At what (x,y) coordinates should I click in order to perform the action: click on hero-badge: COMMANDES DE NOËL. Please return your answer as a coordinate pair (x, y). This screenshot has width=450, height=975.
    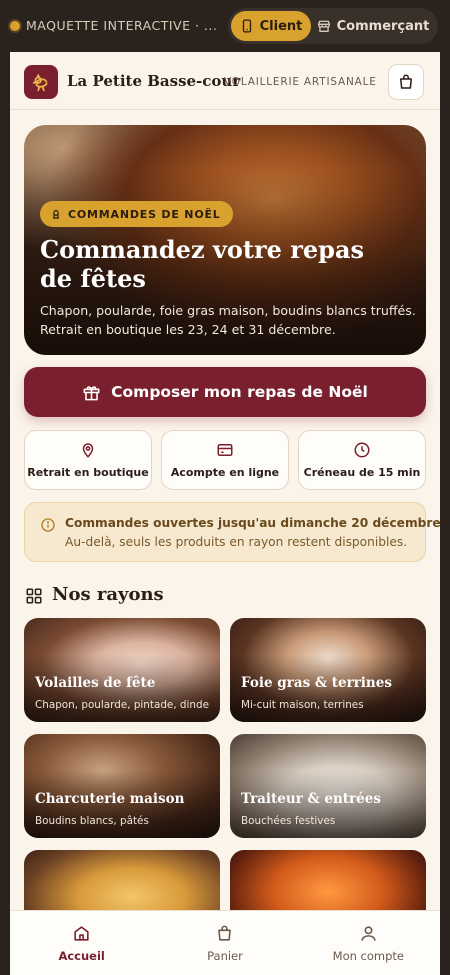
    Looking at the image, I should click on (136, 214).